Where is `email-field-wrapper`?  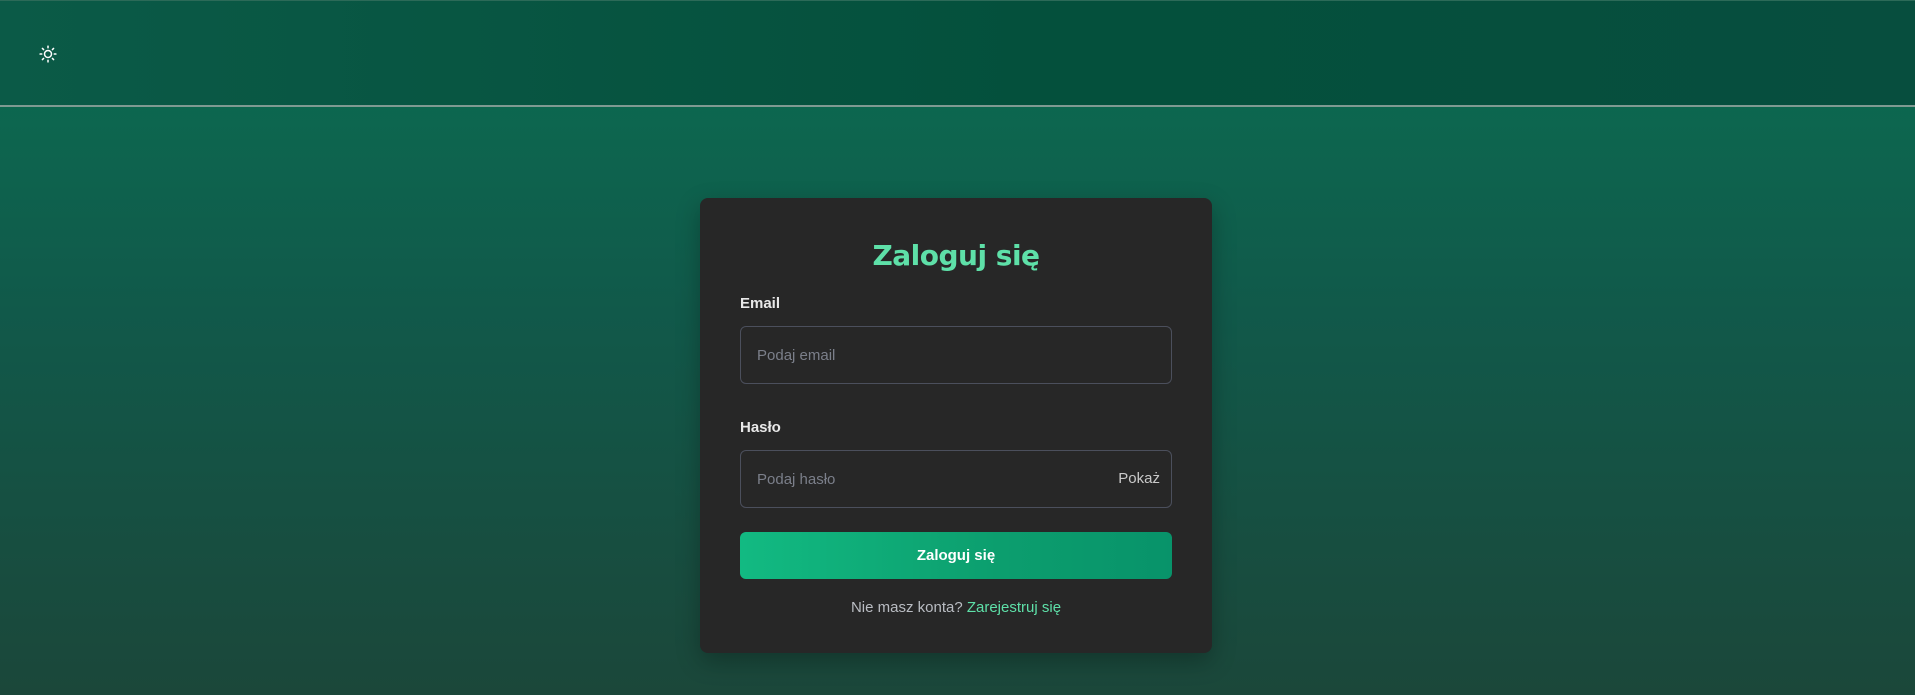
email-field-wrapper is located at coordinates (956, 355).